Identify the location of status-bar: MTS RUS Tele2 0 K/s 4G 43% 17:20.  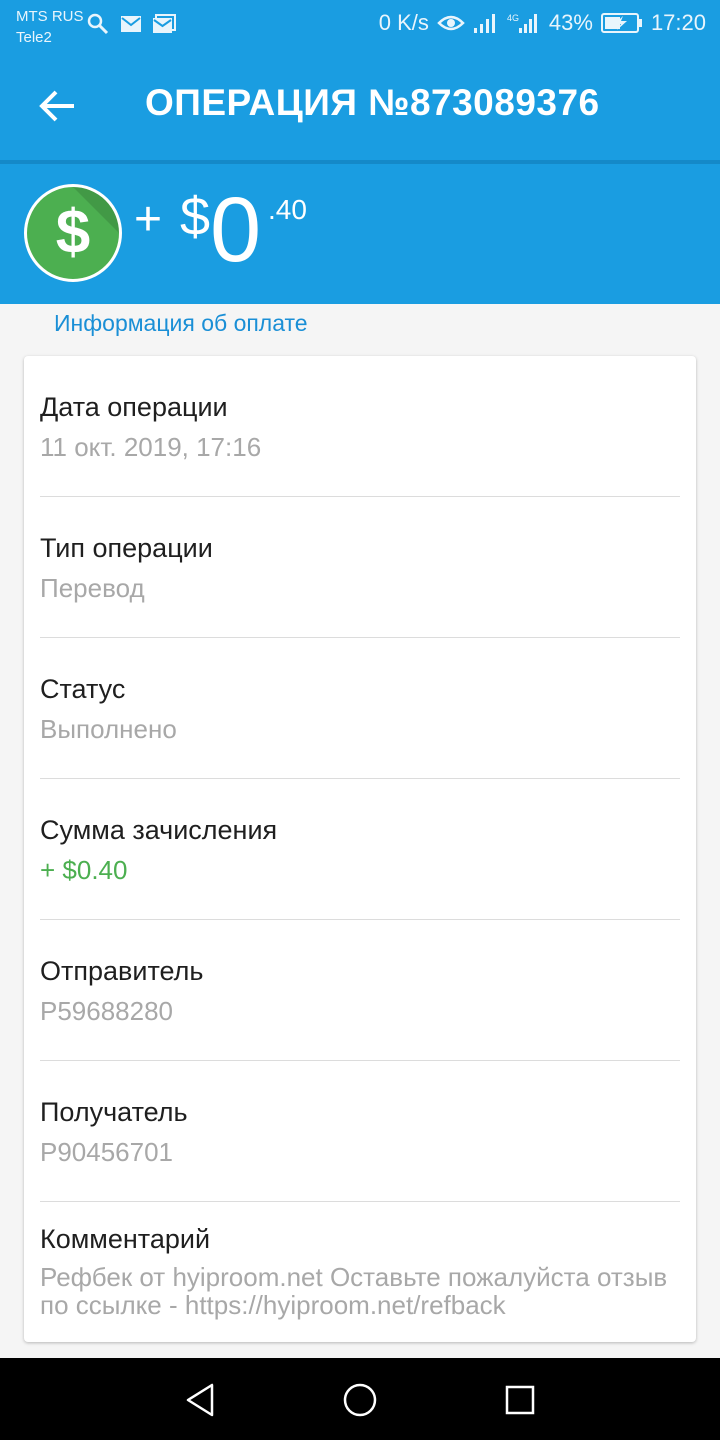
(360, 25).